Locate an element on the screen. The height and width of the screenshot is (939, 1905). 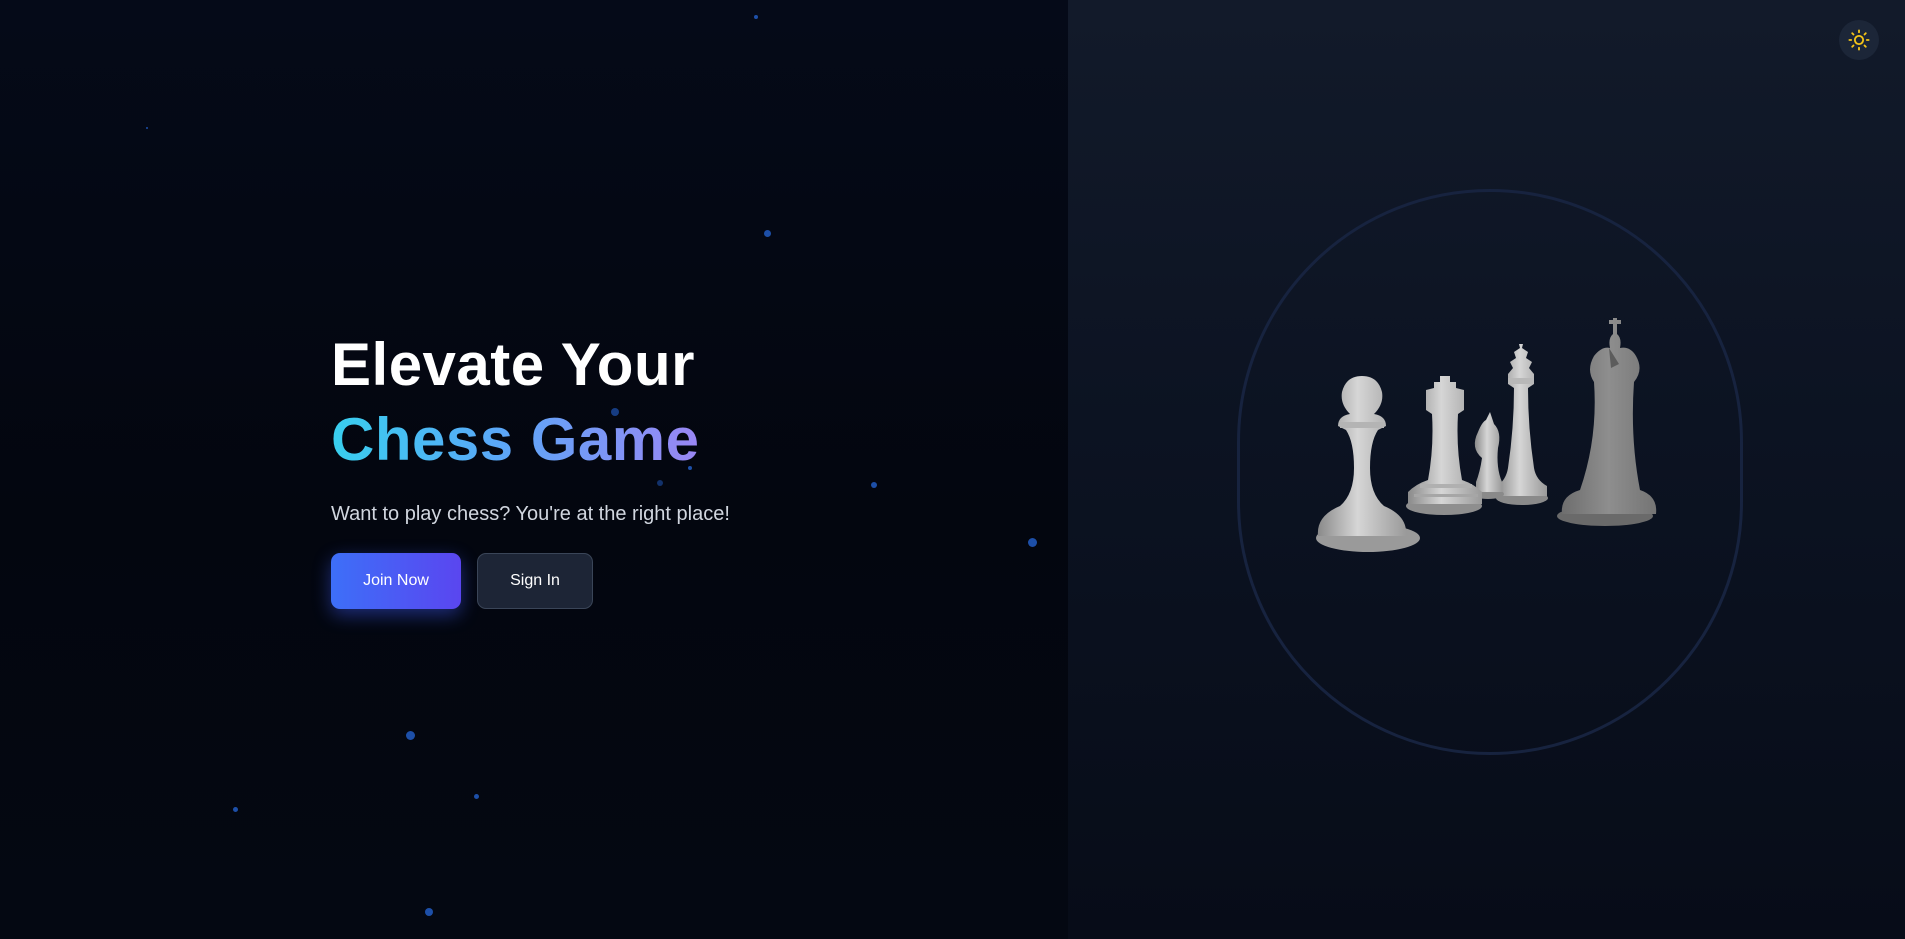
theme-toggle-button is located at coordinates (1859, 40).